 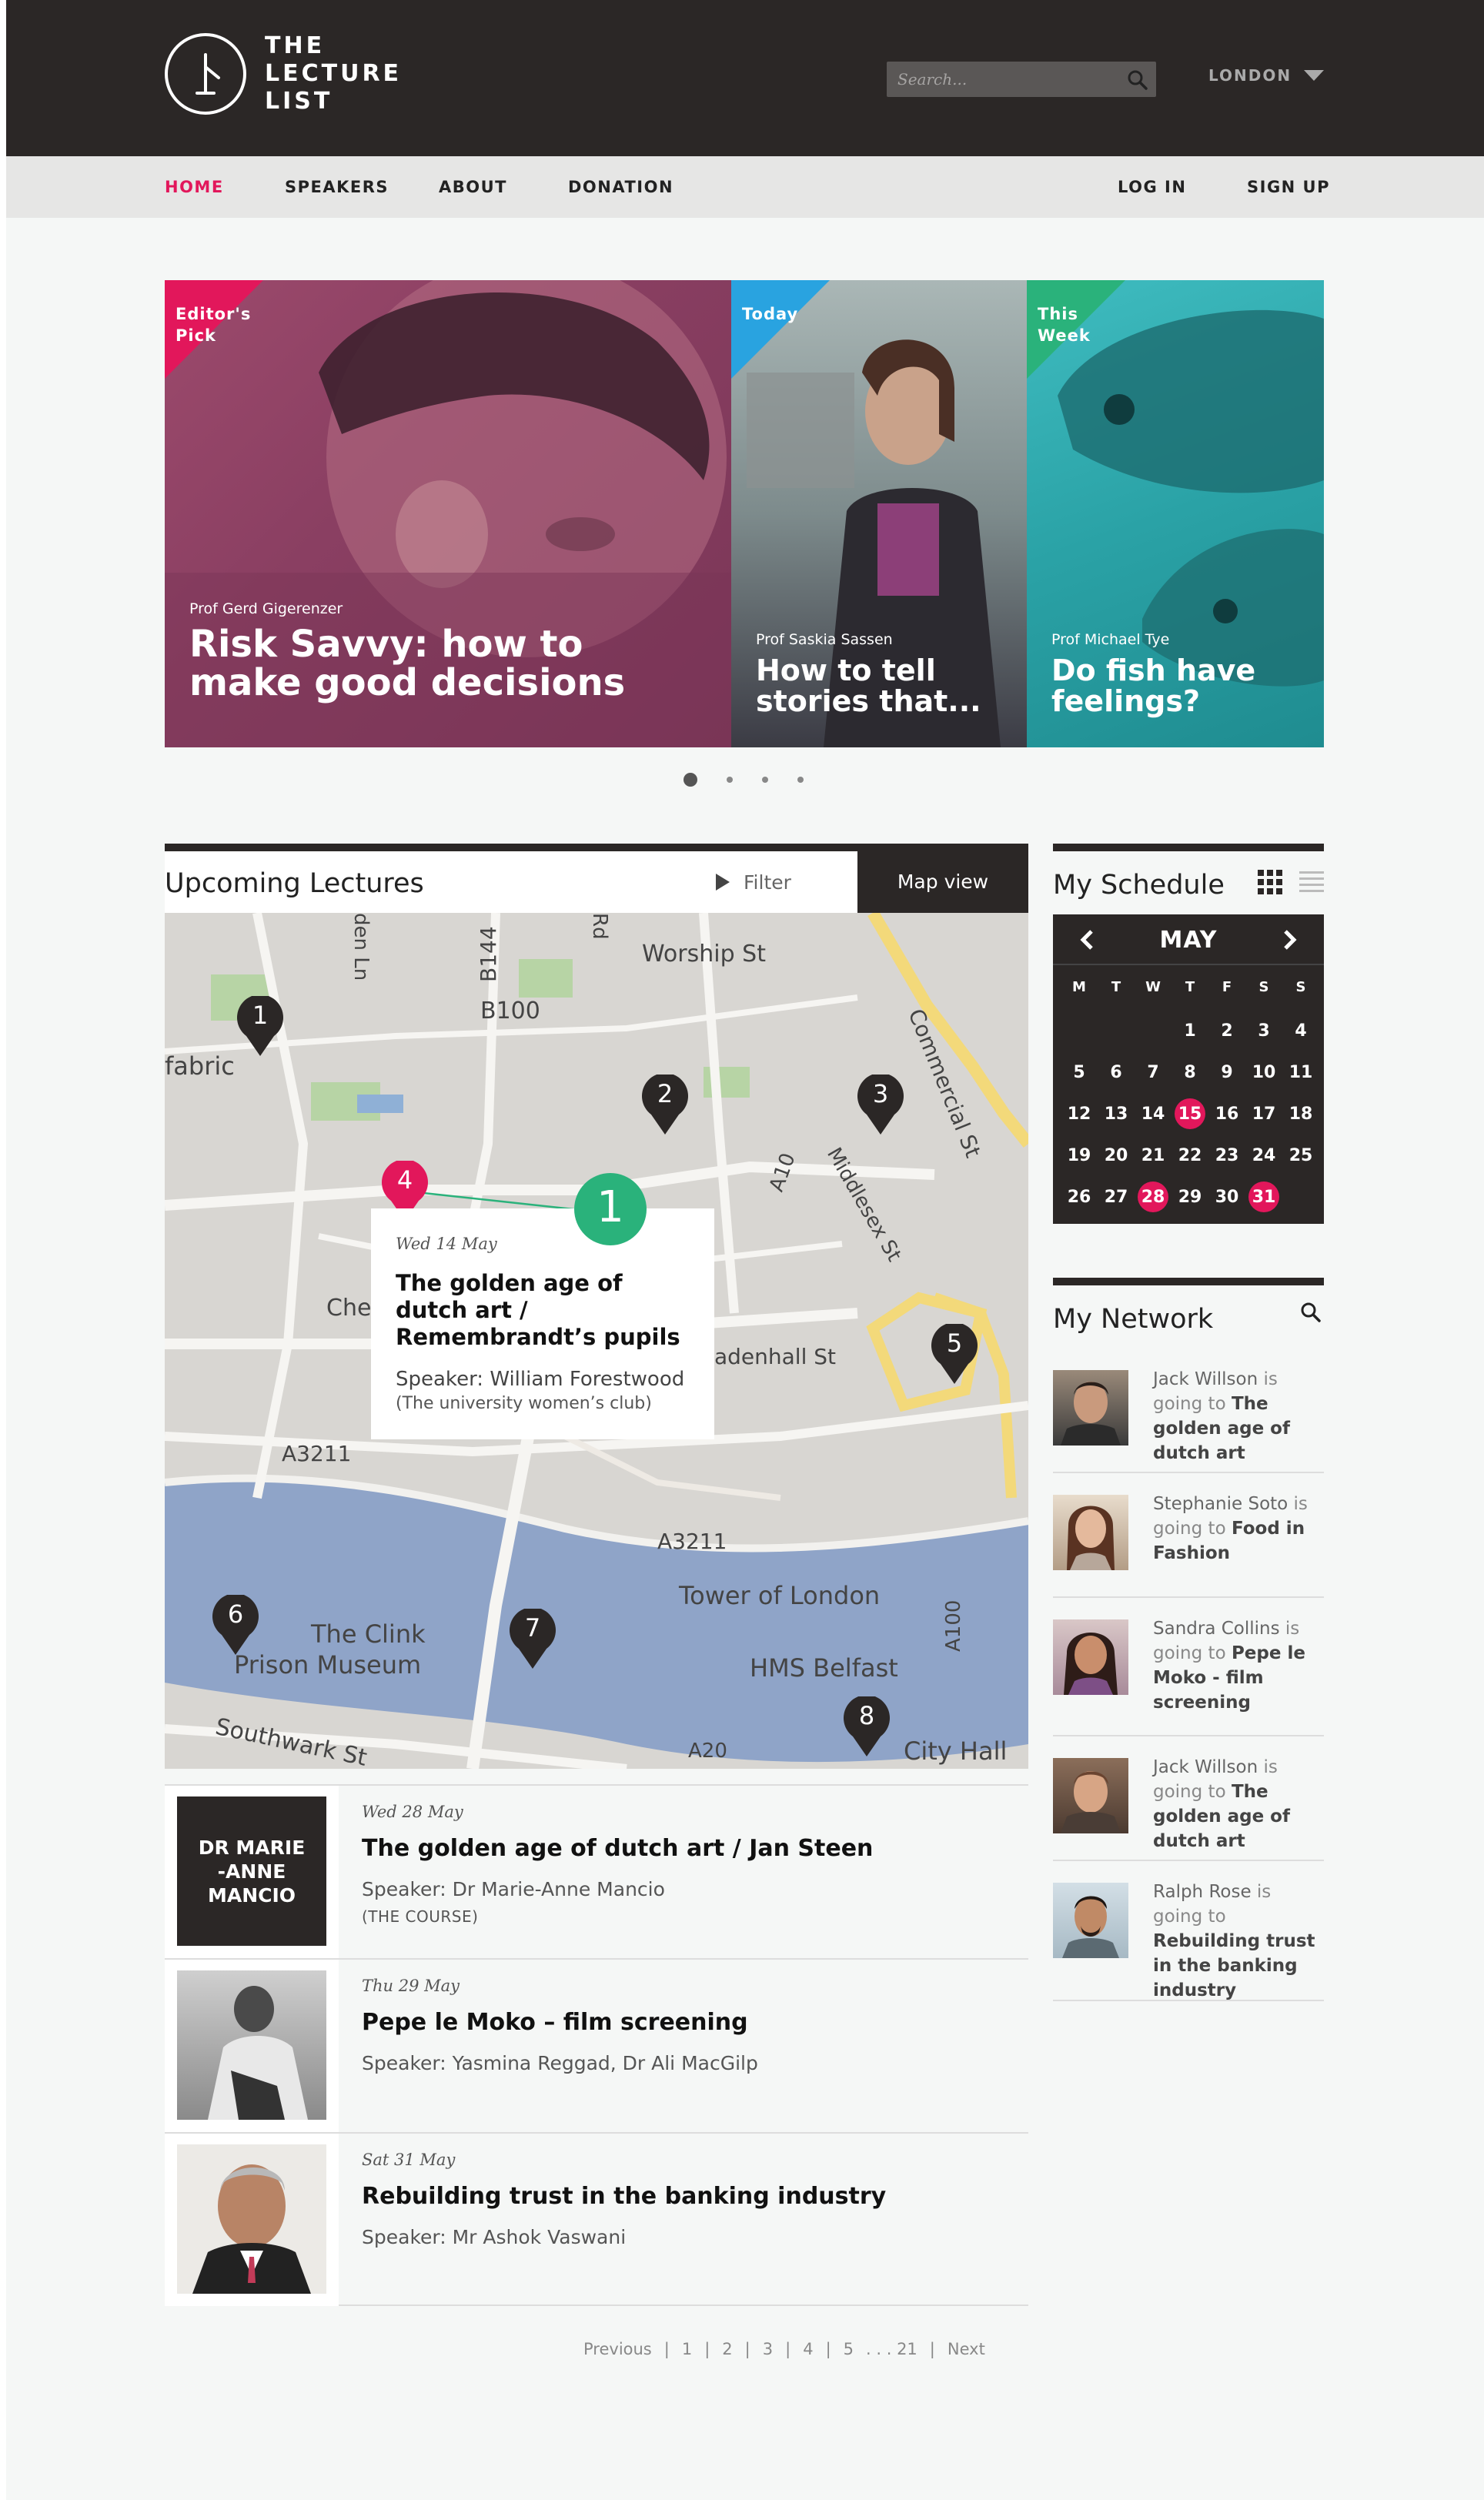 I want to click on pagination-page: 5, so click(x=849, y=2349).